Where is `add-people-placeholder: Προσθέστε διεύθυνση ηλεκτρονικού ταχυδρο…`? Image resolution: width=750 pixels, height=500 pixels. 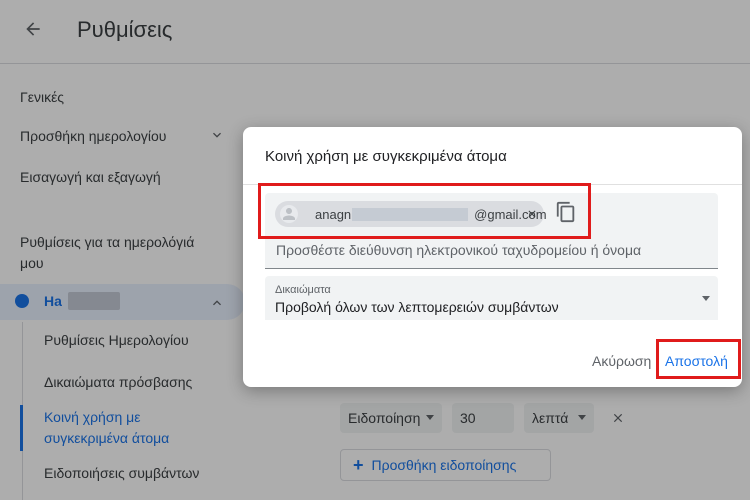
add-people-placeholder: Προσθέστε διεύθυνση ηλεκτρονικού ταχυδρο… is located at coordinates (458, 250).